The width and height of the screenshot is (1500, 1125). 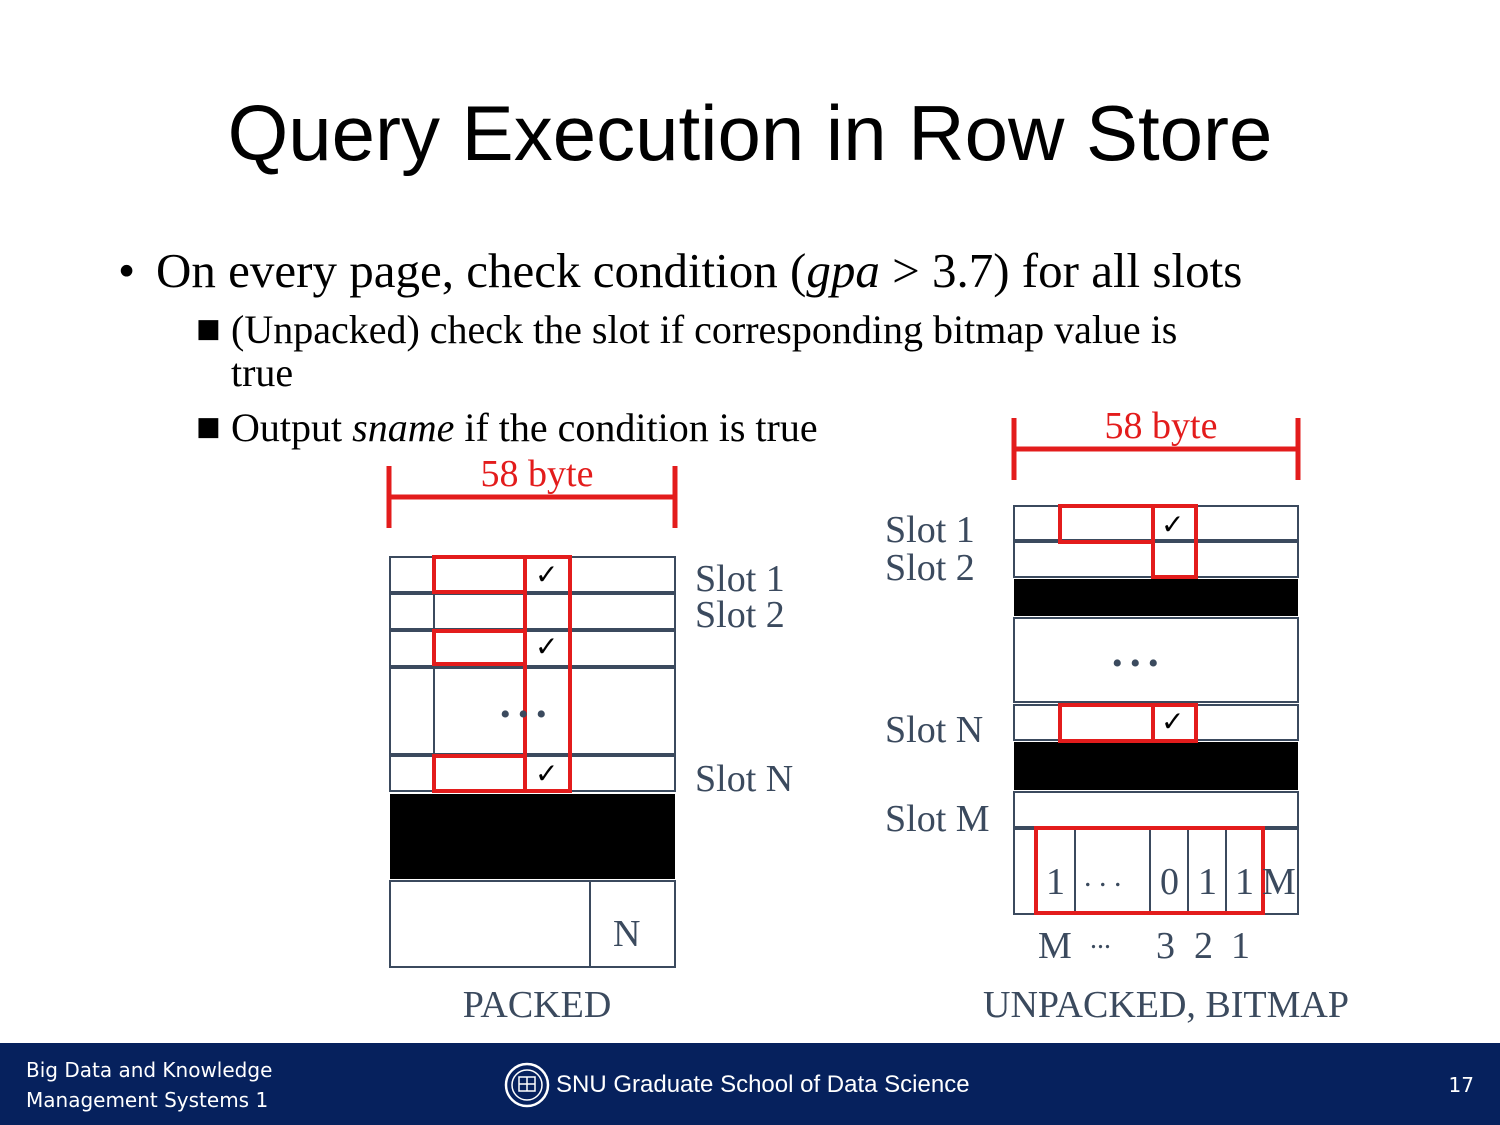 I want to click on bitmap-index: M, so click(x=1055, y=946).